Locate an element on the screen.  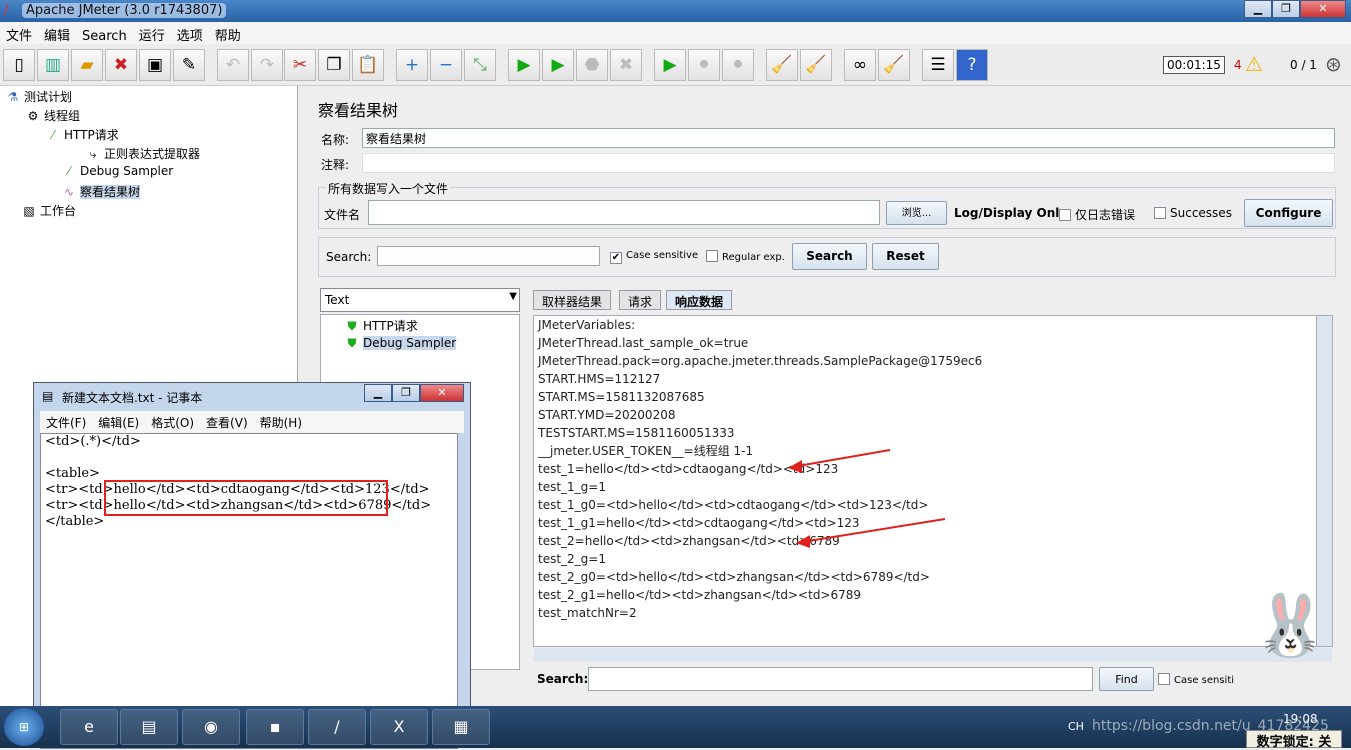
tree-node-view-results-tree: ∿ 察看结果树 is located at coordinates (101, 191).